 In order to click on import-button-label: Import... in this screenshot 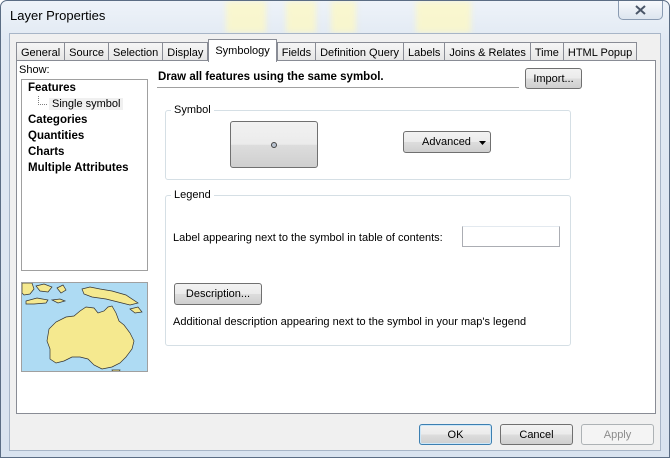, I will do `click(553, 78)`.